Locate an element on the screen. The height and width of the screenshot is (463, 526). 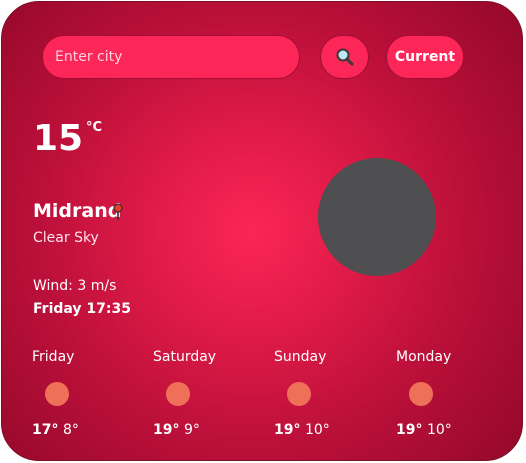
forecast-high: 17° is located at coordinates (45, 430).